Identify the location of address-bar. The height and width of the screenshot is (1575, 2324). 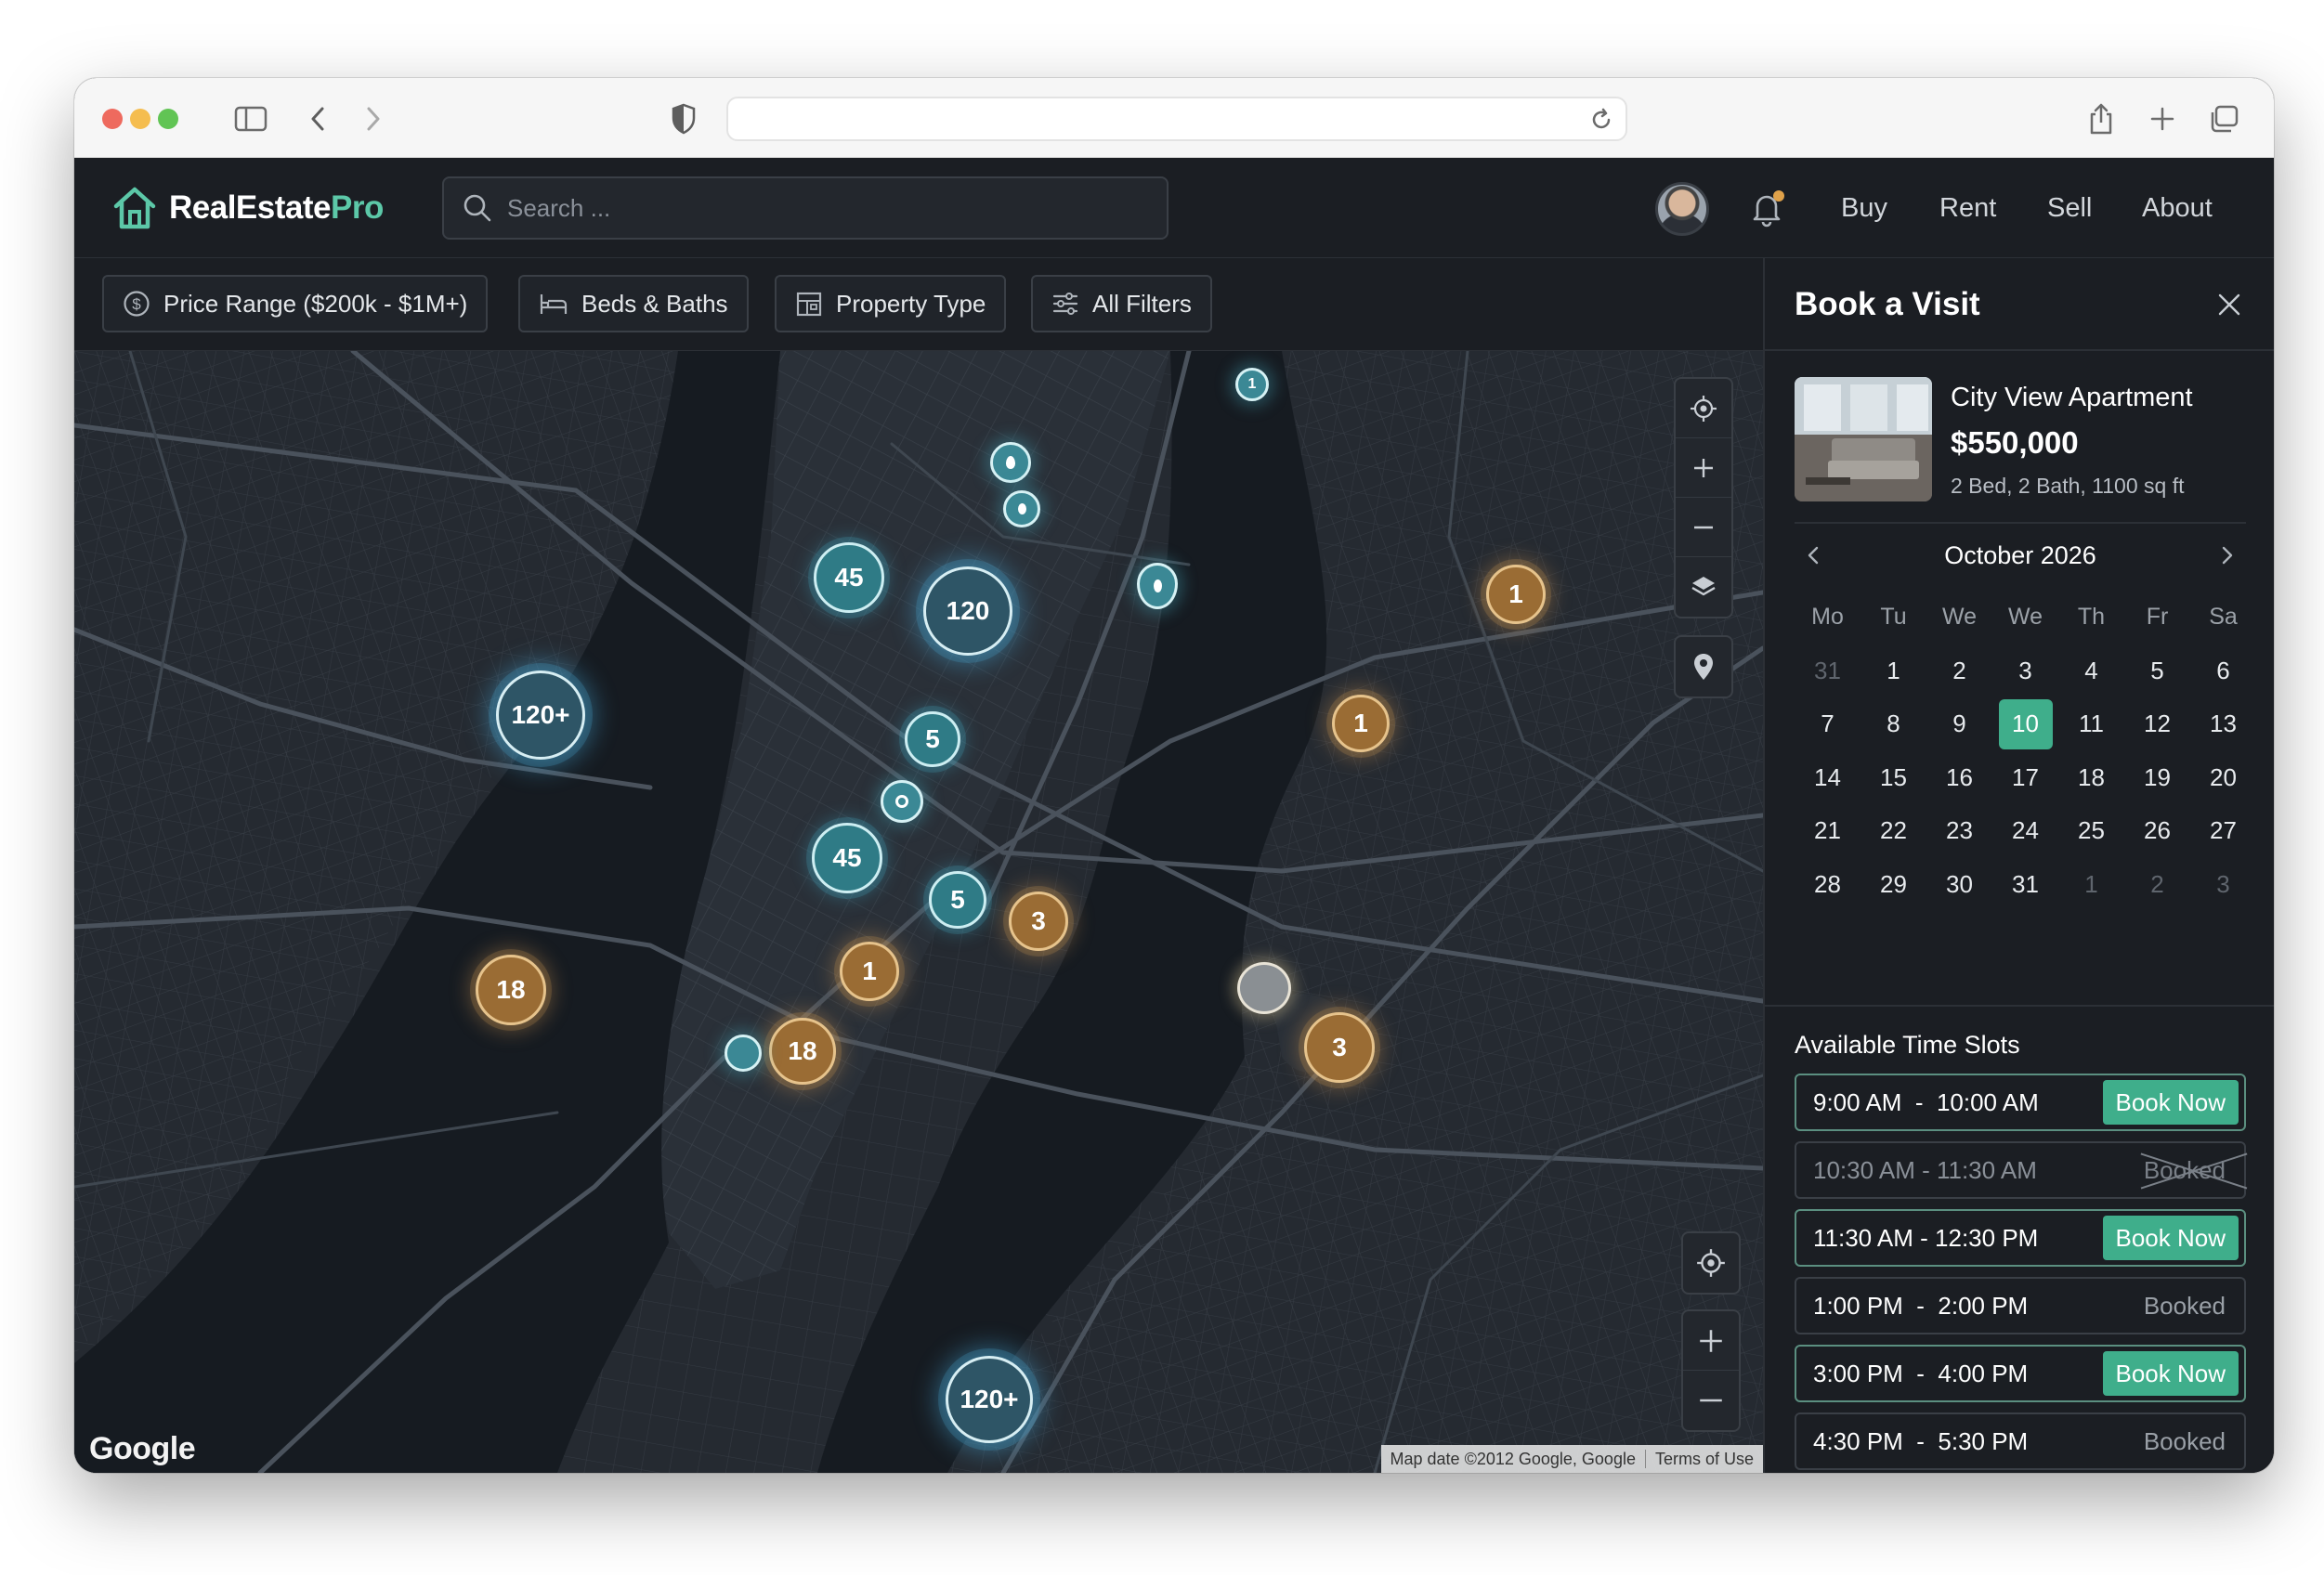
(1176, 119).